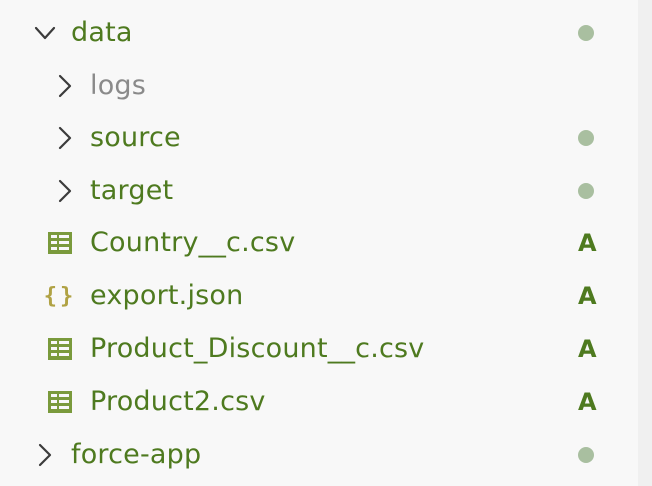 The height and width of the screenshot is (486, 652). I want to click on tree-item-logs: logs, so click(319, 86).